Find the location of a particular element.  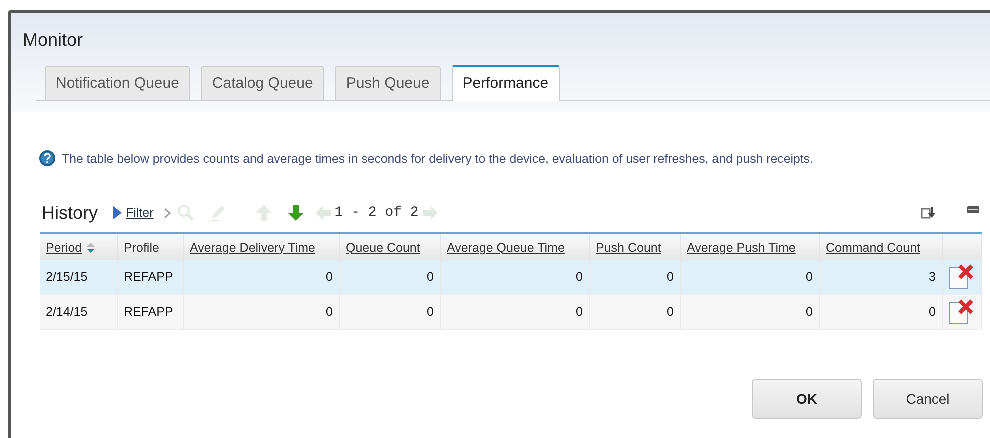

info-text: The table below provides counts and average times in seconds for delivery to the device, evaluation of user refreshes, and push receipts. is located at coordinates (438, 159).